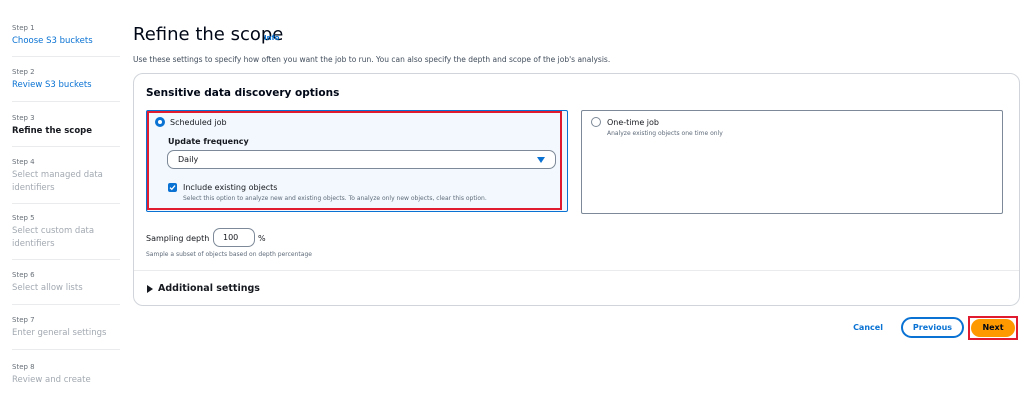 Image resolution: width=1024 pixels, height=409 pixels. What do you see at coordinates (868, 328) in the screenshot?
I see `cancel-button: Cancel` at bounding box center [868, 328].